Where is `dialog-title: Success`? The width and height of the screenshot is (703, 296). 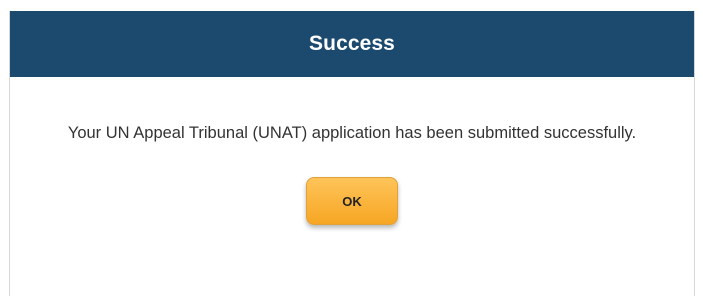
dialog-title: Success is located at coordinates (352, 43).